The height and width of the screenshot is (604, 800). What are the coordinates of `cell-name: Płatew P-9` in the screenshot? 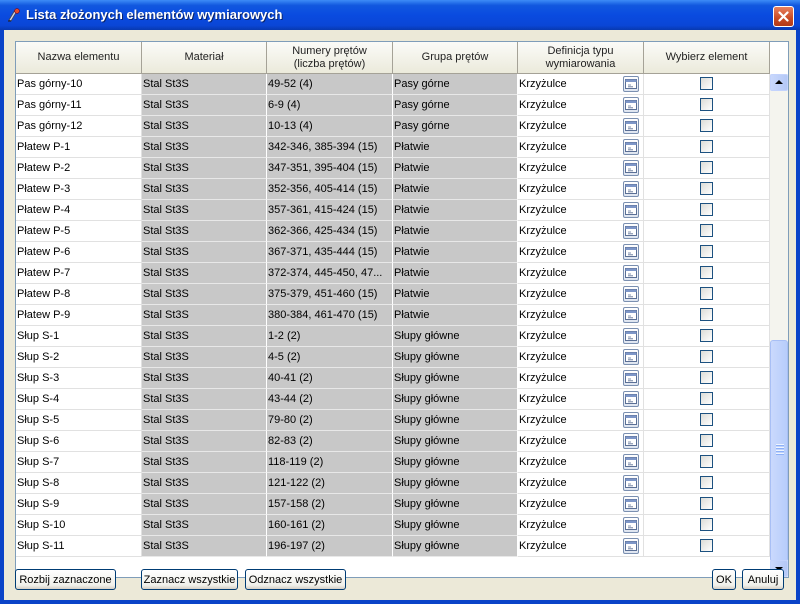 It's located at (79, 315).